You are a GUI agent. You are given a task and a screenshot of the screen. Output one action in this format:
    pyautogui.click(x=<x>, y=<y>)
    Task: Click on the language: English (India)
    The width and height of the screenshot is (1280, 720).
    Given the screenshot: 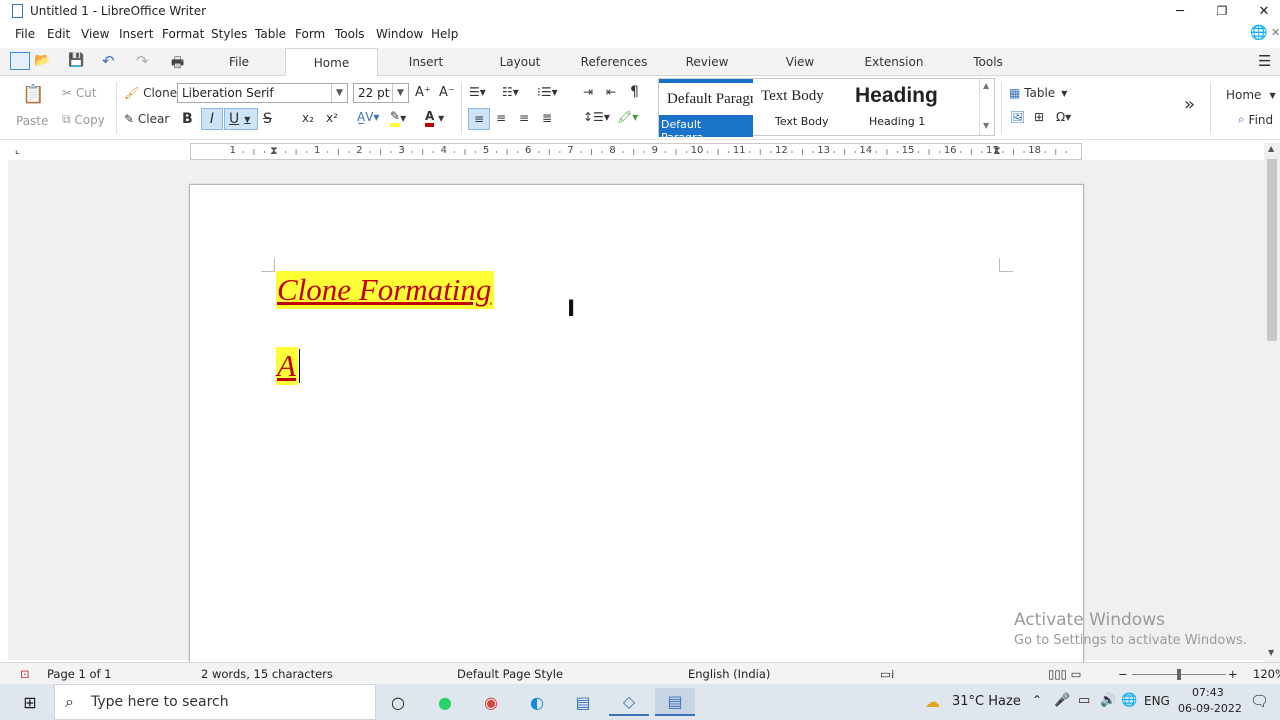 What is the action you would take?
    pyautogui.click(x=729, y=674)
    